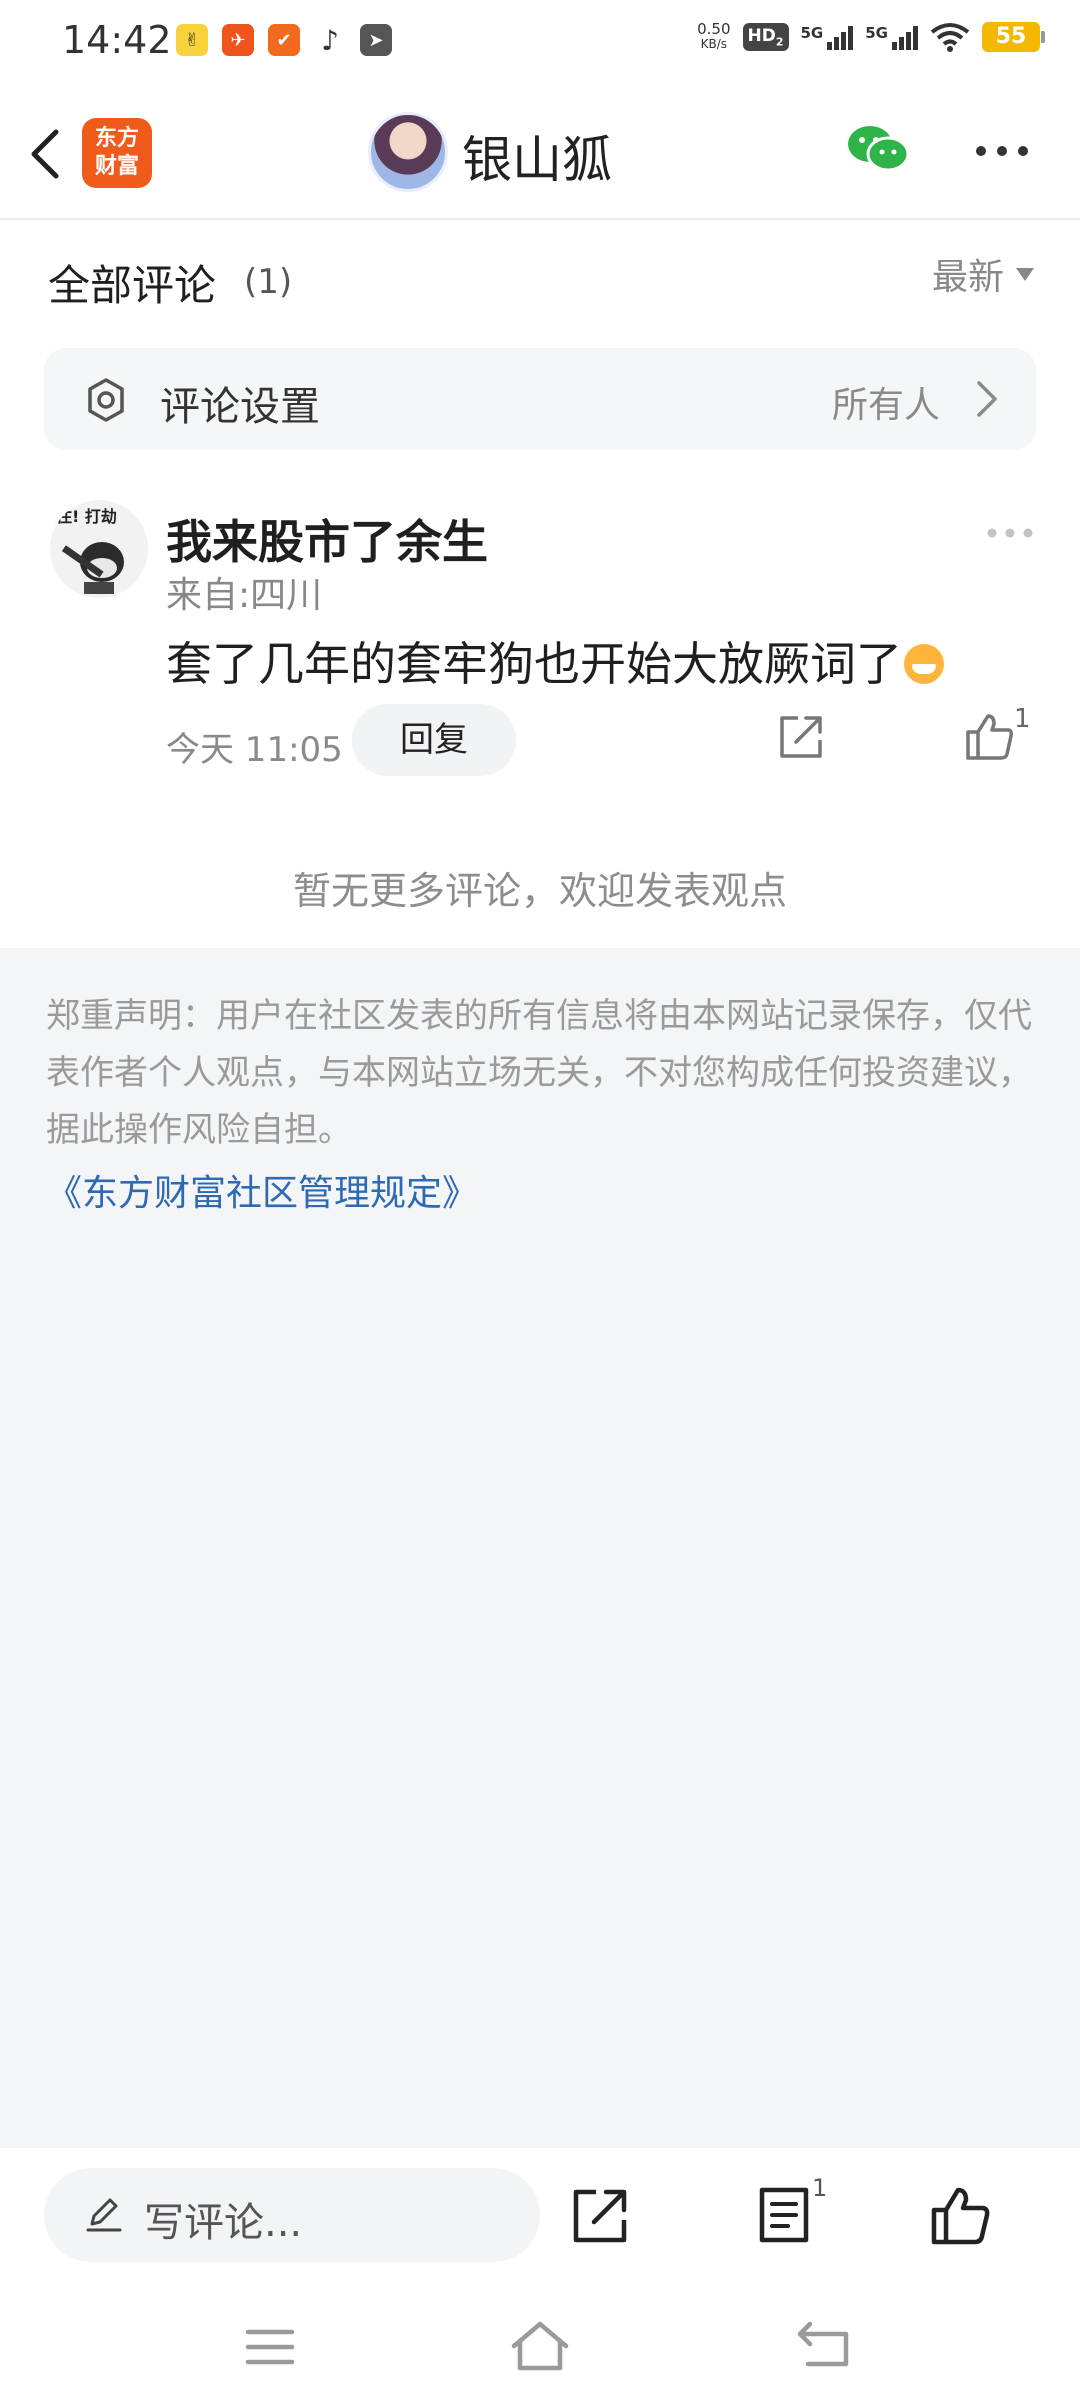  I want to click on more-options-icon, so click(1002, 151).